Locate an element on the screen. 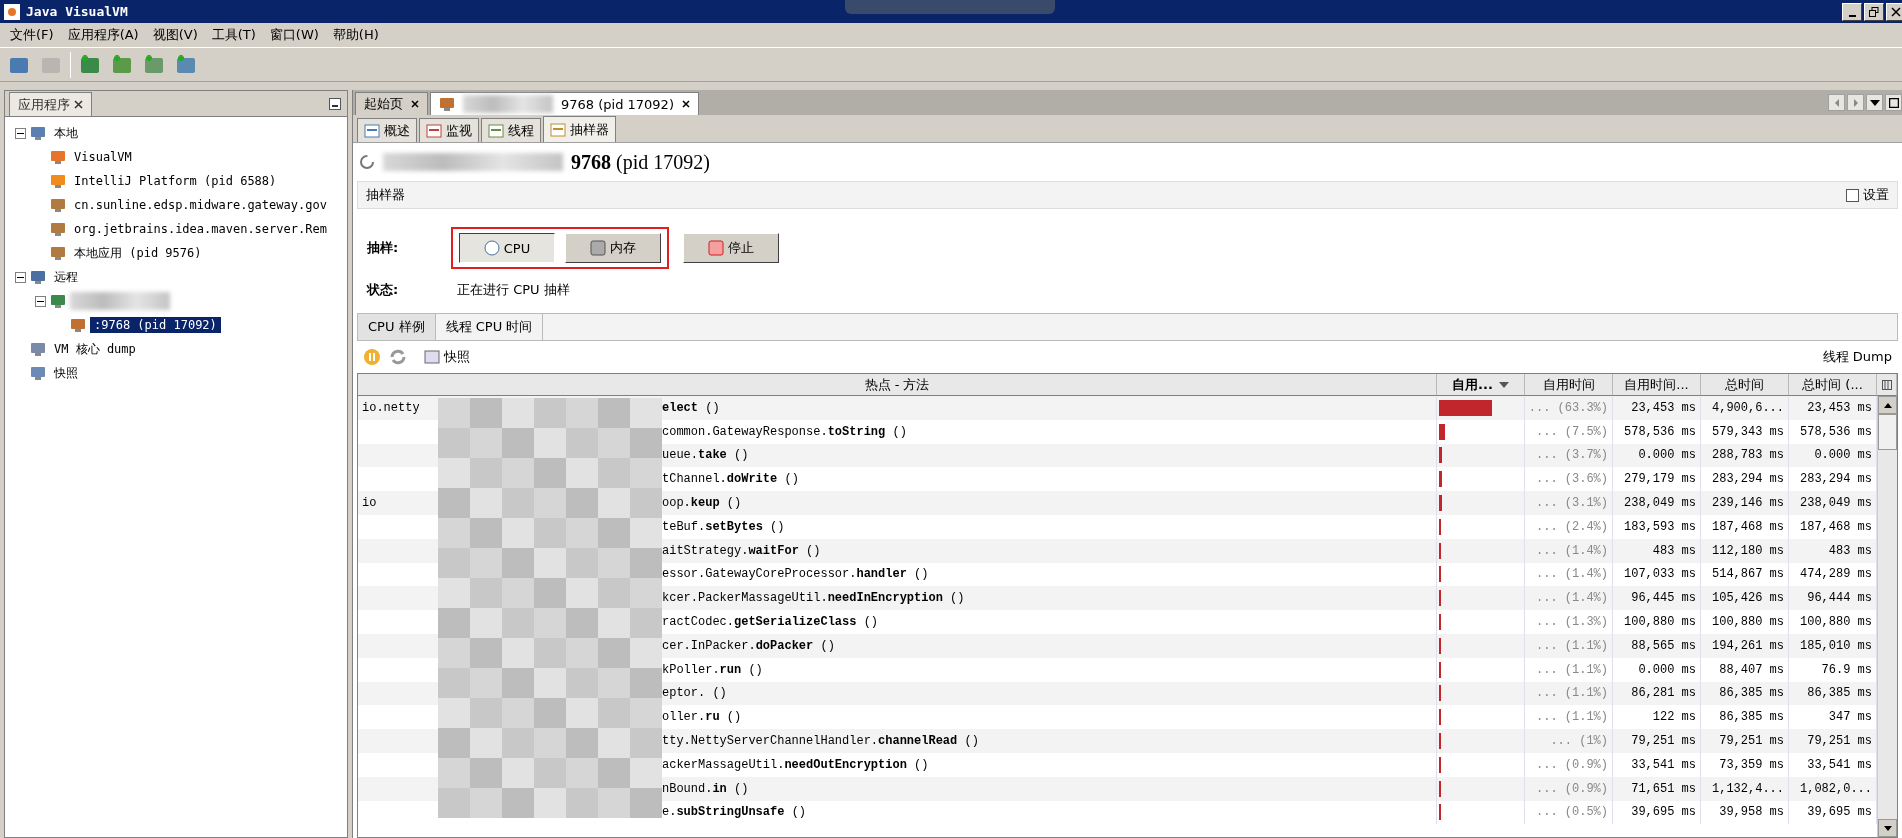 Image resolution: width=1902 pixels, height=838 pixels. table-cell: ... (7.5%) is located at coordinates (1569, 431).